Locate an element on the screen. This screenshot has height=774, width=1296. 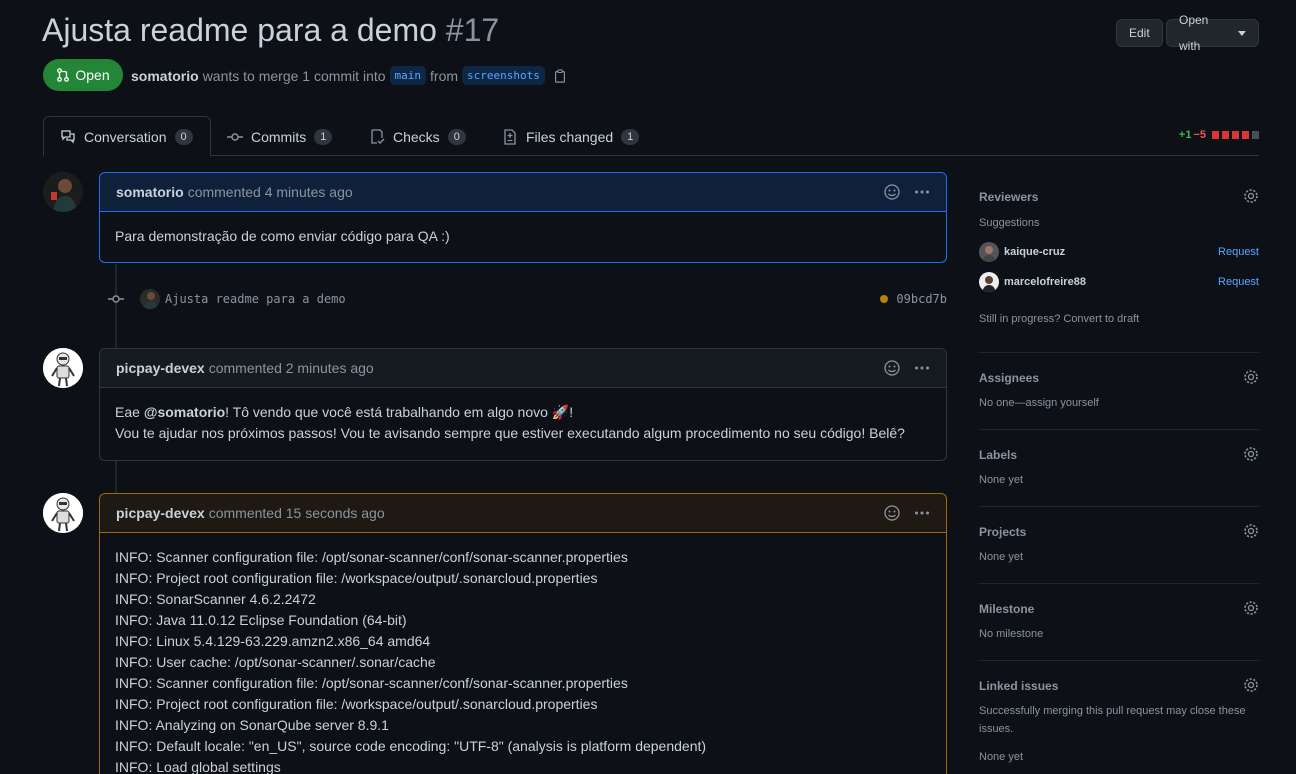
avatar-image is located at coordinates (63, 192).